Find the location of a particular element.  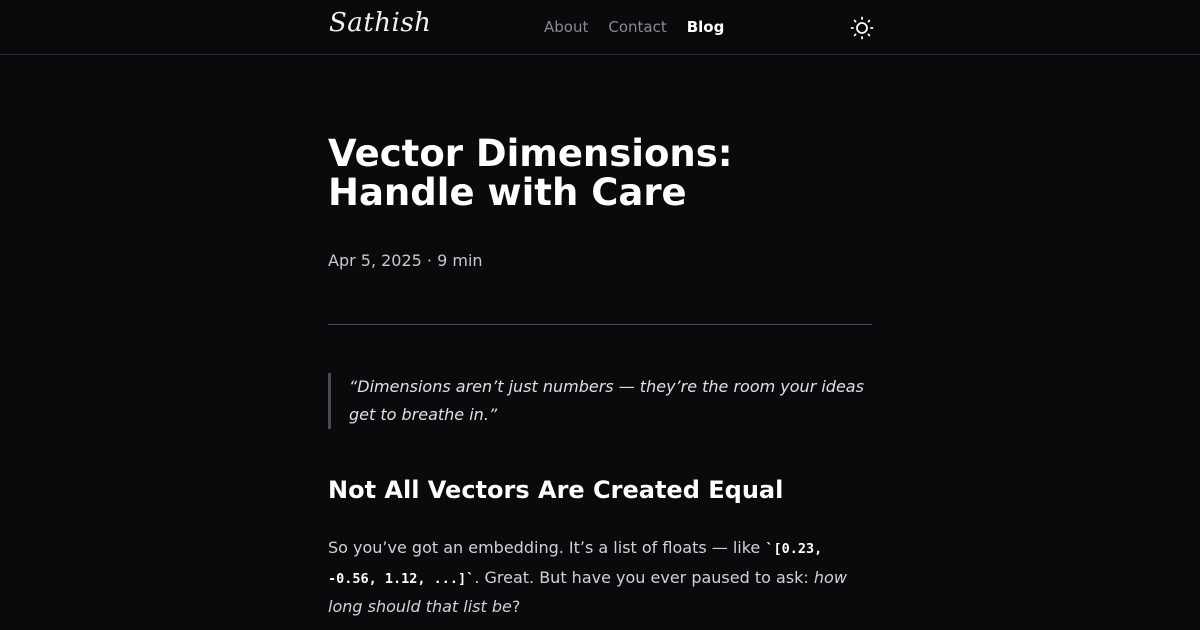

section-heading: Not All Vectors Are Created Equal is located at coordinates (556, 490).